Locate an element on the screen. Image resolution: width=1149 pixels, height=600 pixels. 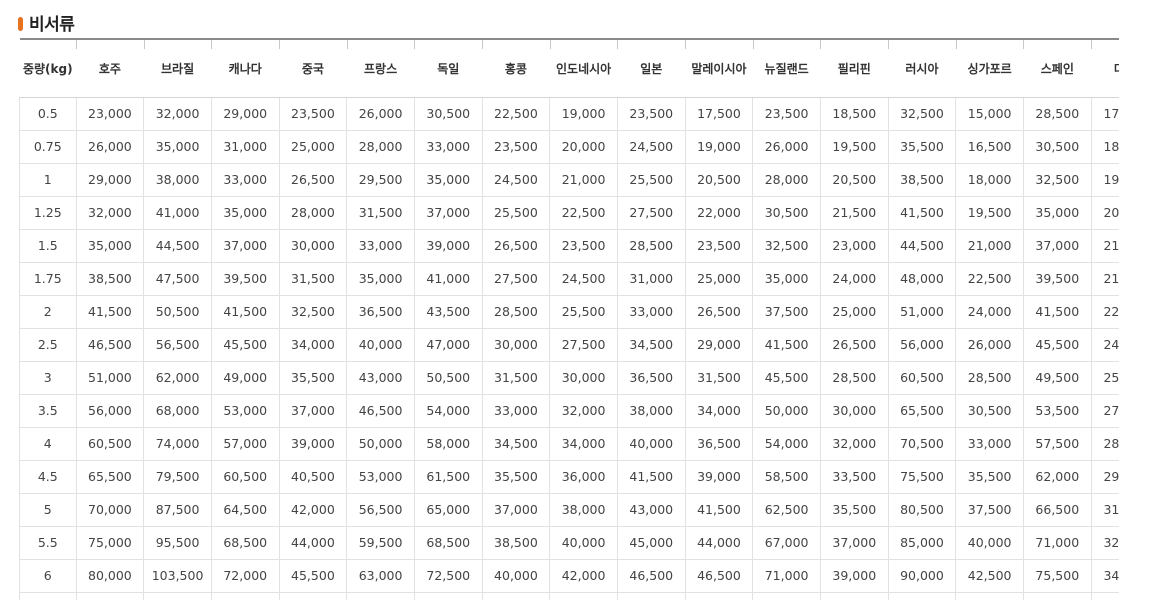
rate-cell: 37,500 is located at coordinates (989, 510).